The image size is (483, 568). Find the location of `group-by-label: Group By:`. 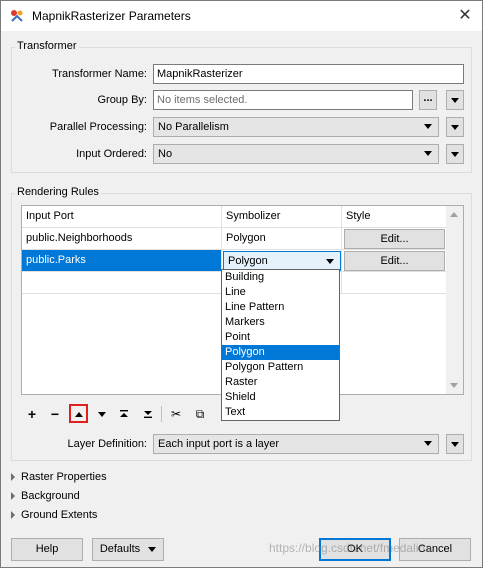

group-by-label: Group By: is located at coordinates (122, 100).